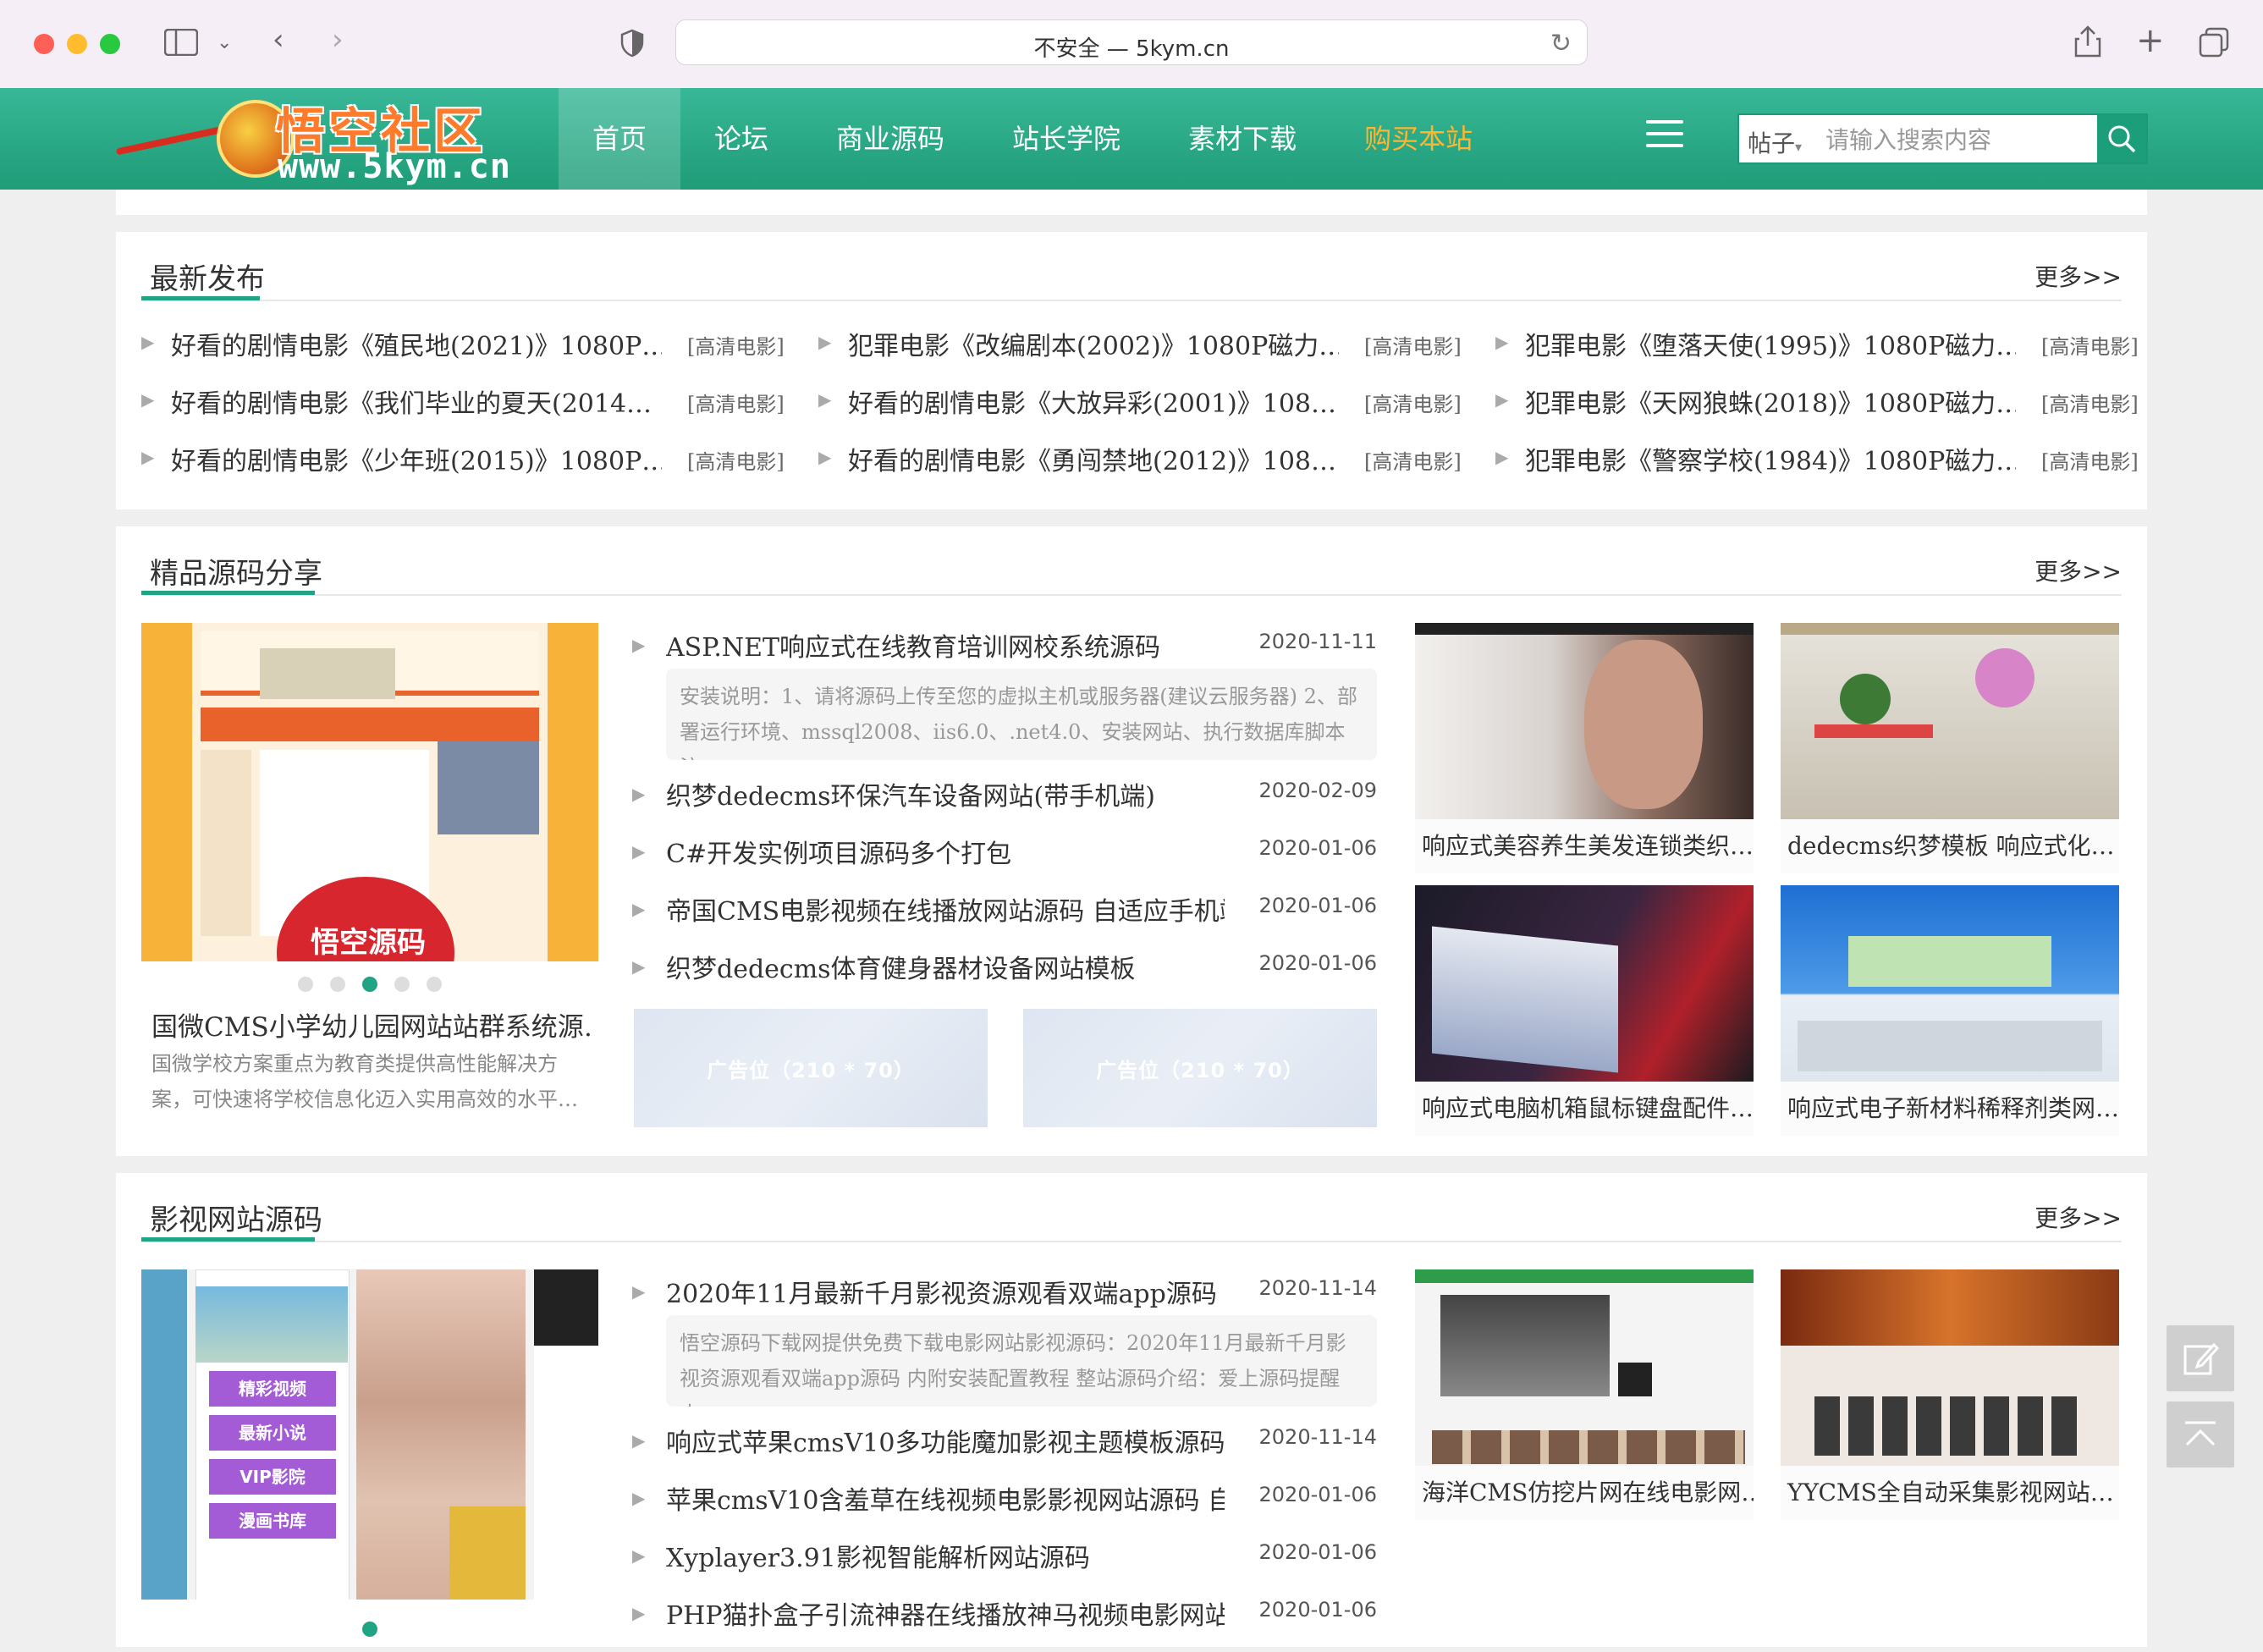 The image size is (2263, 1652). Describe the element at coordinates (2214, 45) in the screenshot. I see `tab-overview-icon` at that location.